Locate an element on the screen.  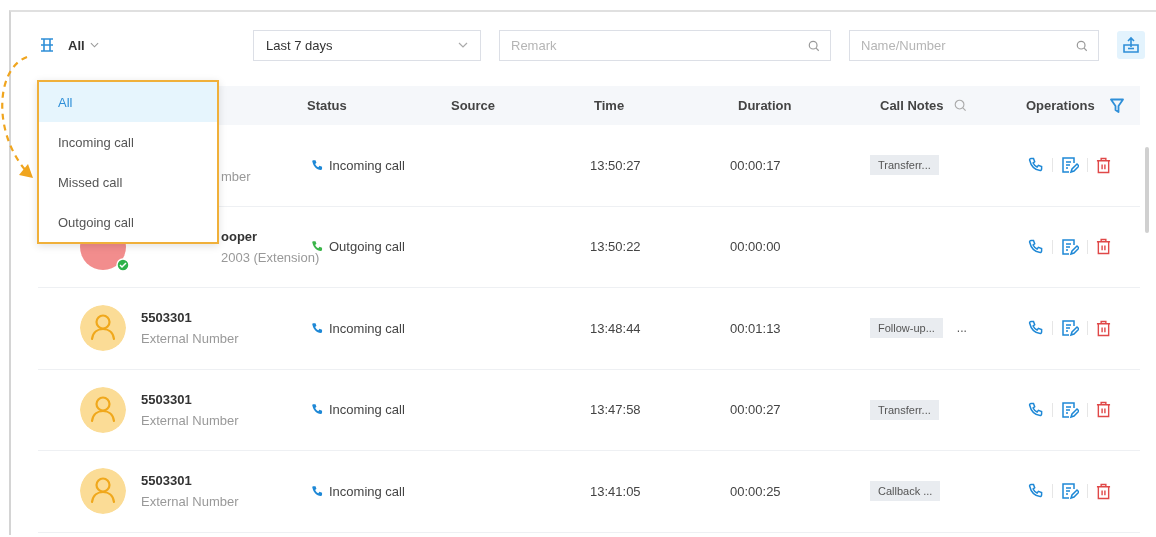
contact-number-type: 2003 (Extension) is located at coordinates (270, 257).